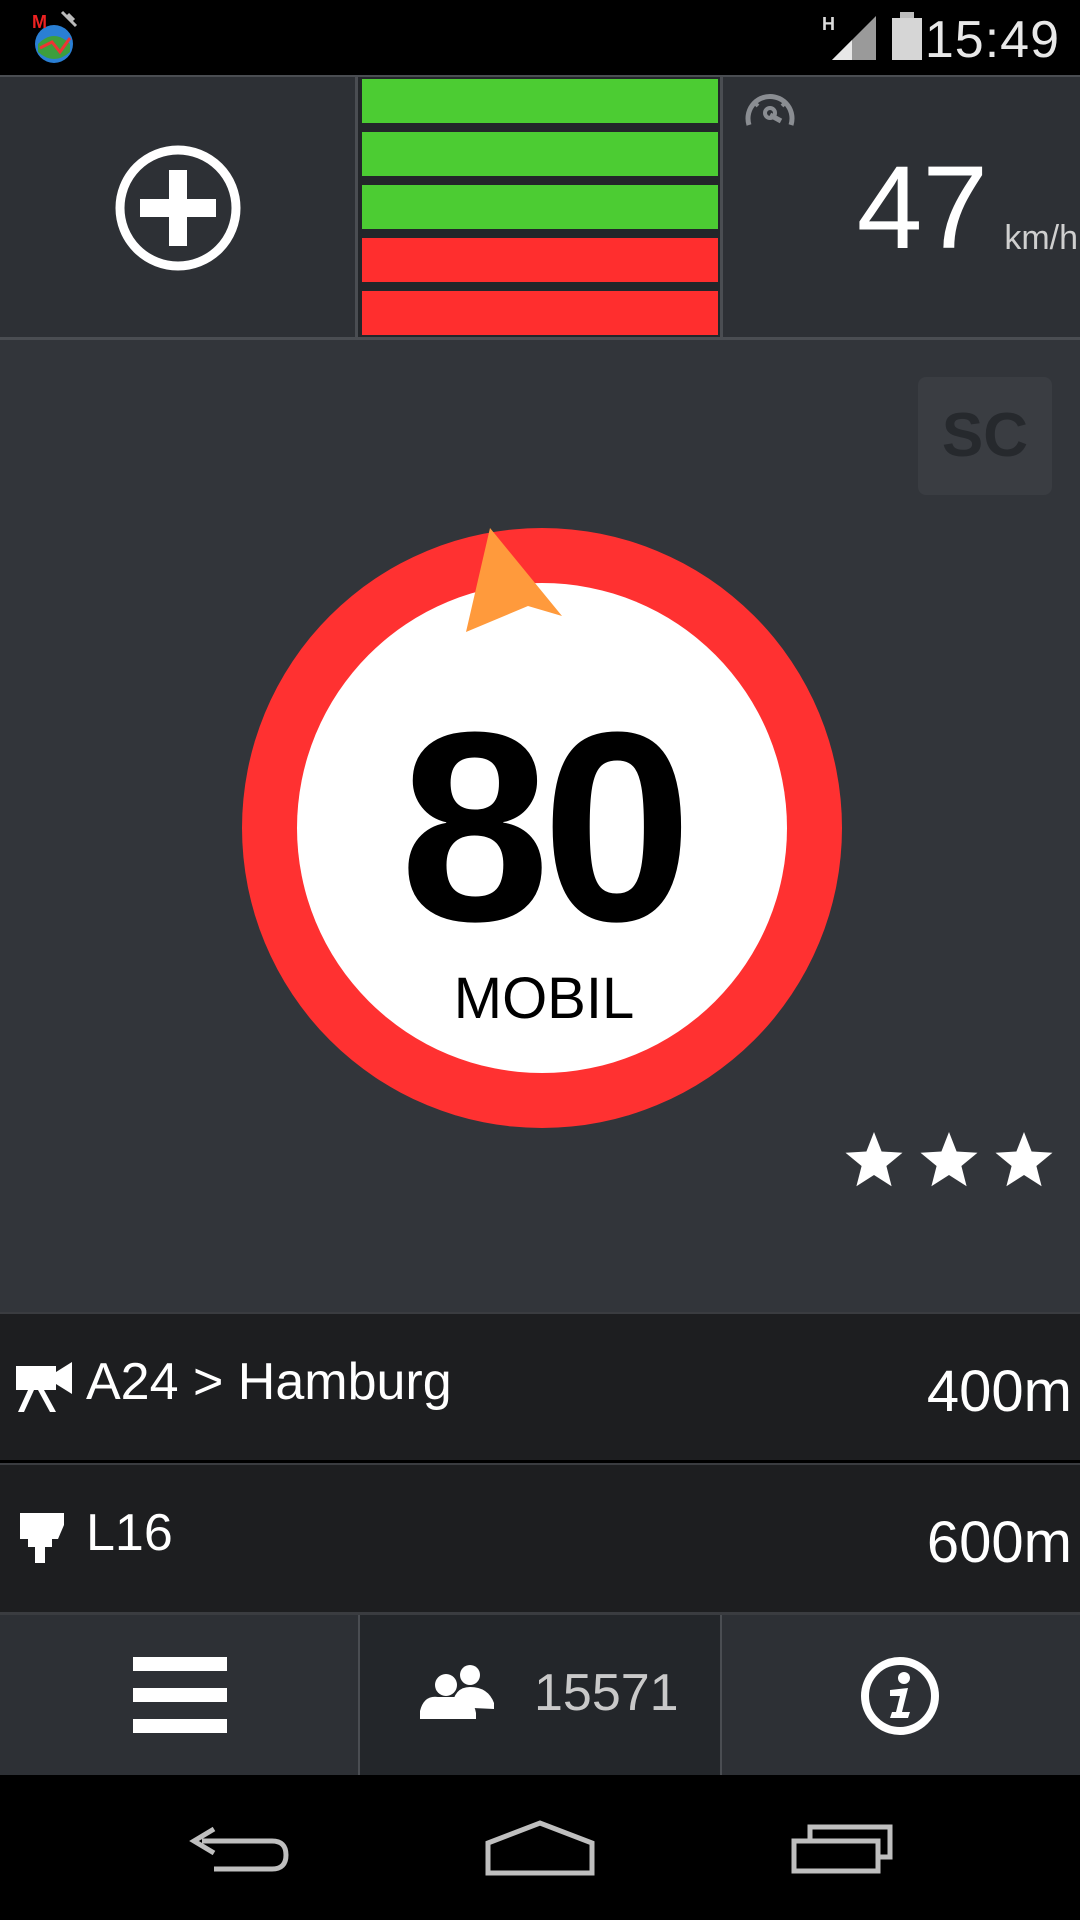 This screenshot has width=1080, height=1920. Describe the element at coordinates (842, 1848) in the screenshot. I see `recent-apps-icon` at that location.